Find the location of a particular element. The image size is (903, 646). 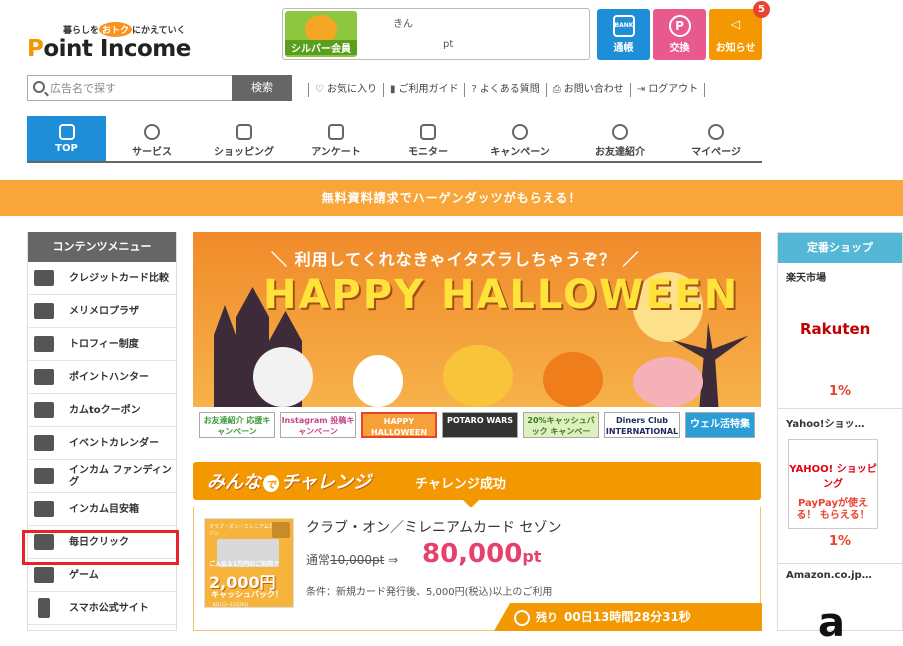

menu-item-label: カムtoクーポン is located at coordinates (105, 410).